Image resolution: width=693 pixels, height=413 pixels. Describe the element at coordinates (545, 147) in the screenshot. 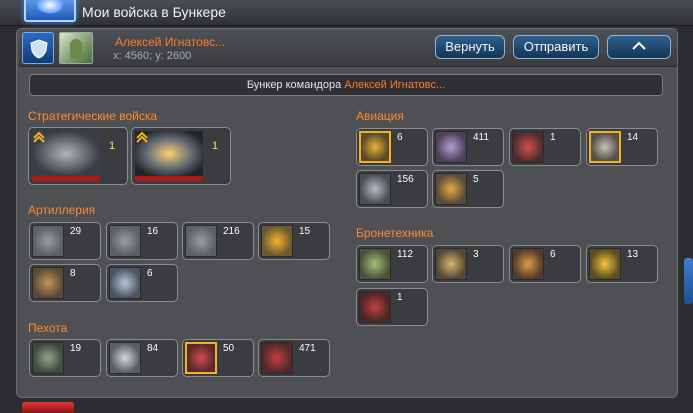

I see `unit-cell-aviation: 1` at that location.